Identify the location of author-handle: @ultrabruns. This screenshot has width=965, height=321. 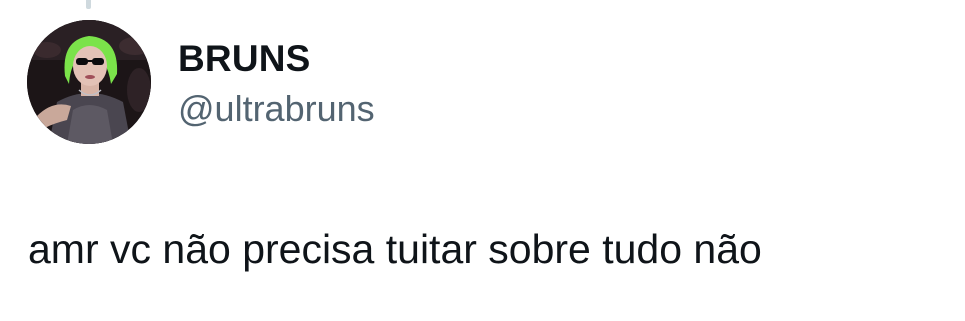
(276, 109).